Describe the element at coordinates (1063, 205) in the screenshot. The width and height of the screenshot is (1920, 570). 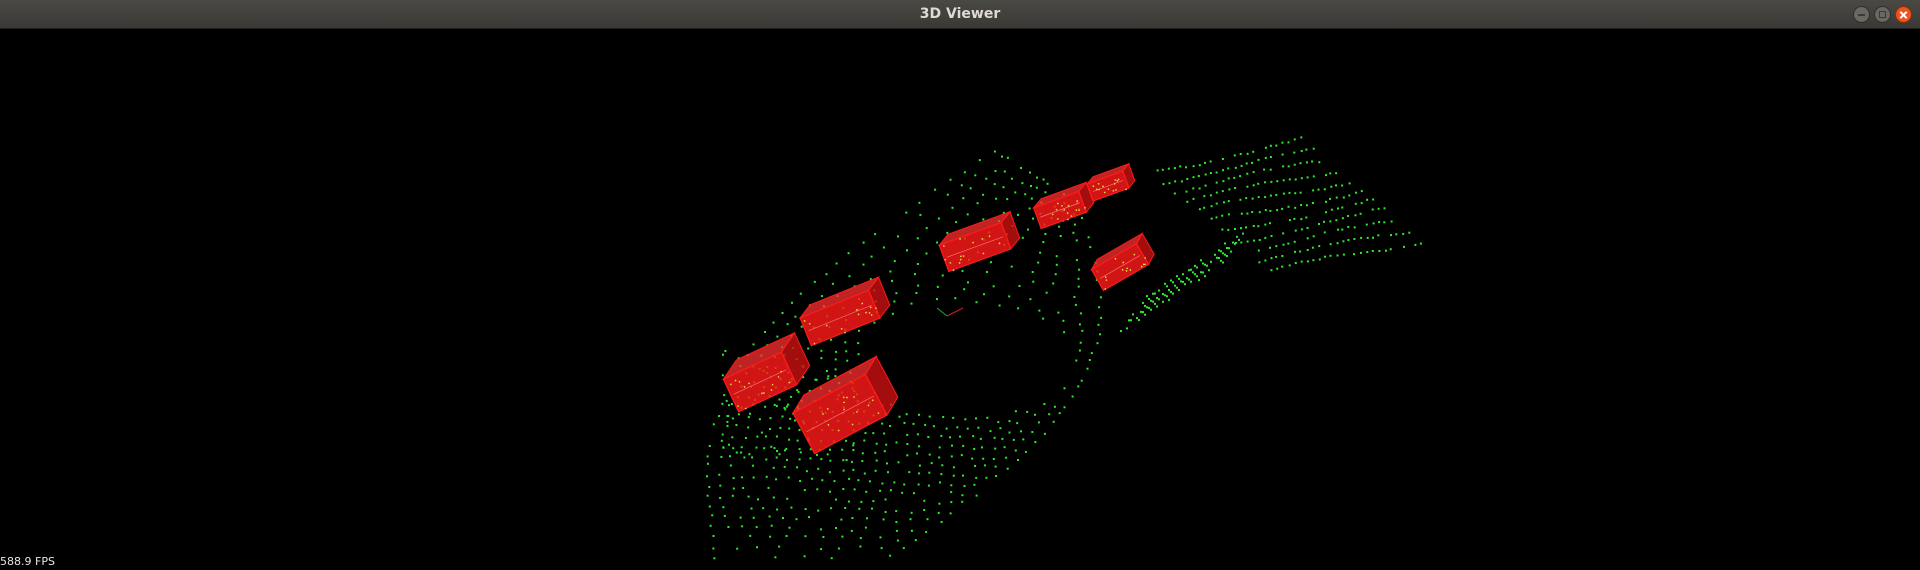
I see `bounding-box` at that location.